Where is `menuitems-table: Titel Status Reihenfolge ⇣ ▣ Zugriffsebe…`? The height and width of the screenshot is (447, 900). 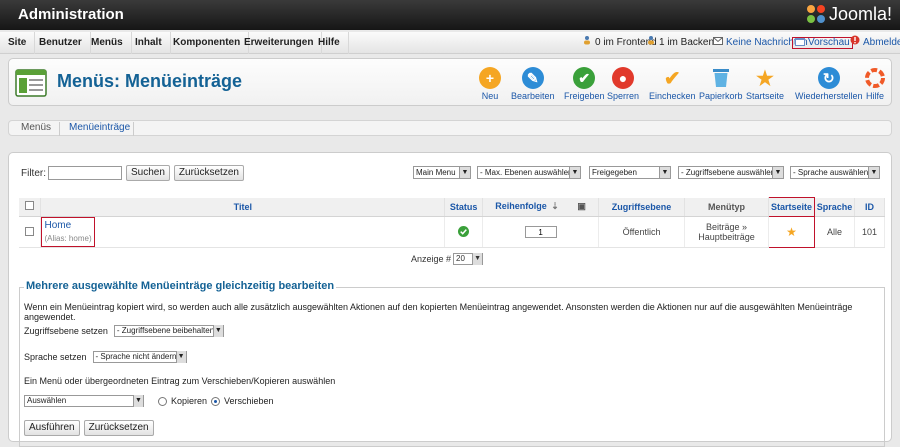 menuitems-table: Titel Status Reihenfolge ⇣ ▣ Zugriffsebe… is located at coordinates (452, 222).